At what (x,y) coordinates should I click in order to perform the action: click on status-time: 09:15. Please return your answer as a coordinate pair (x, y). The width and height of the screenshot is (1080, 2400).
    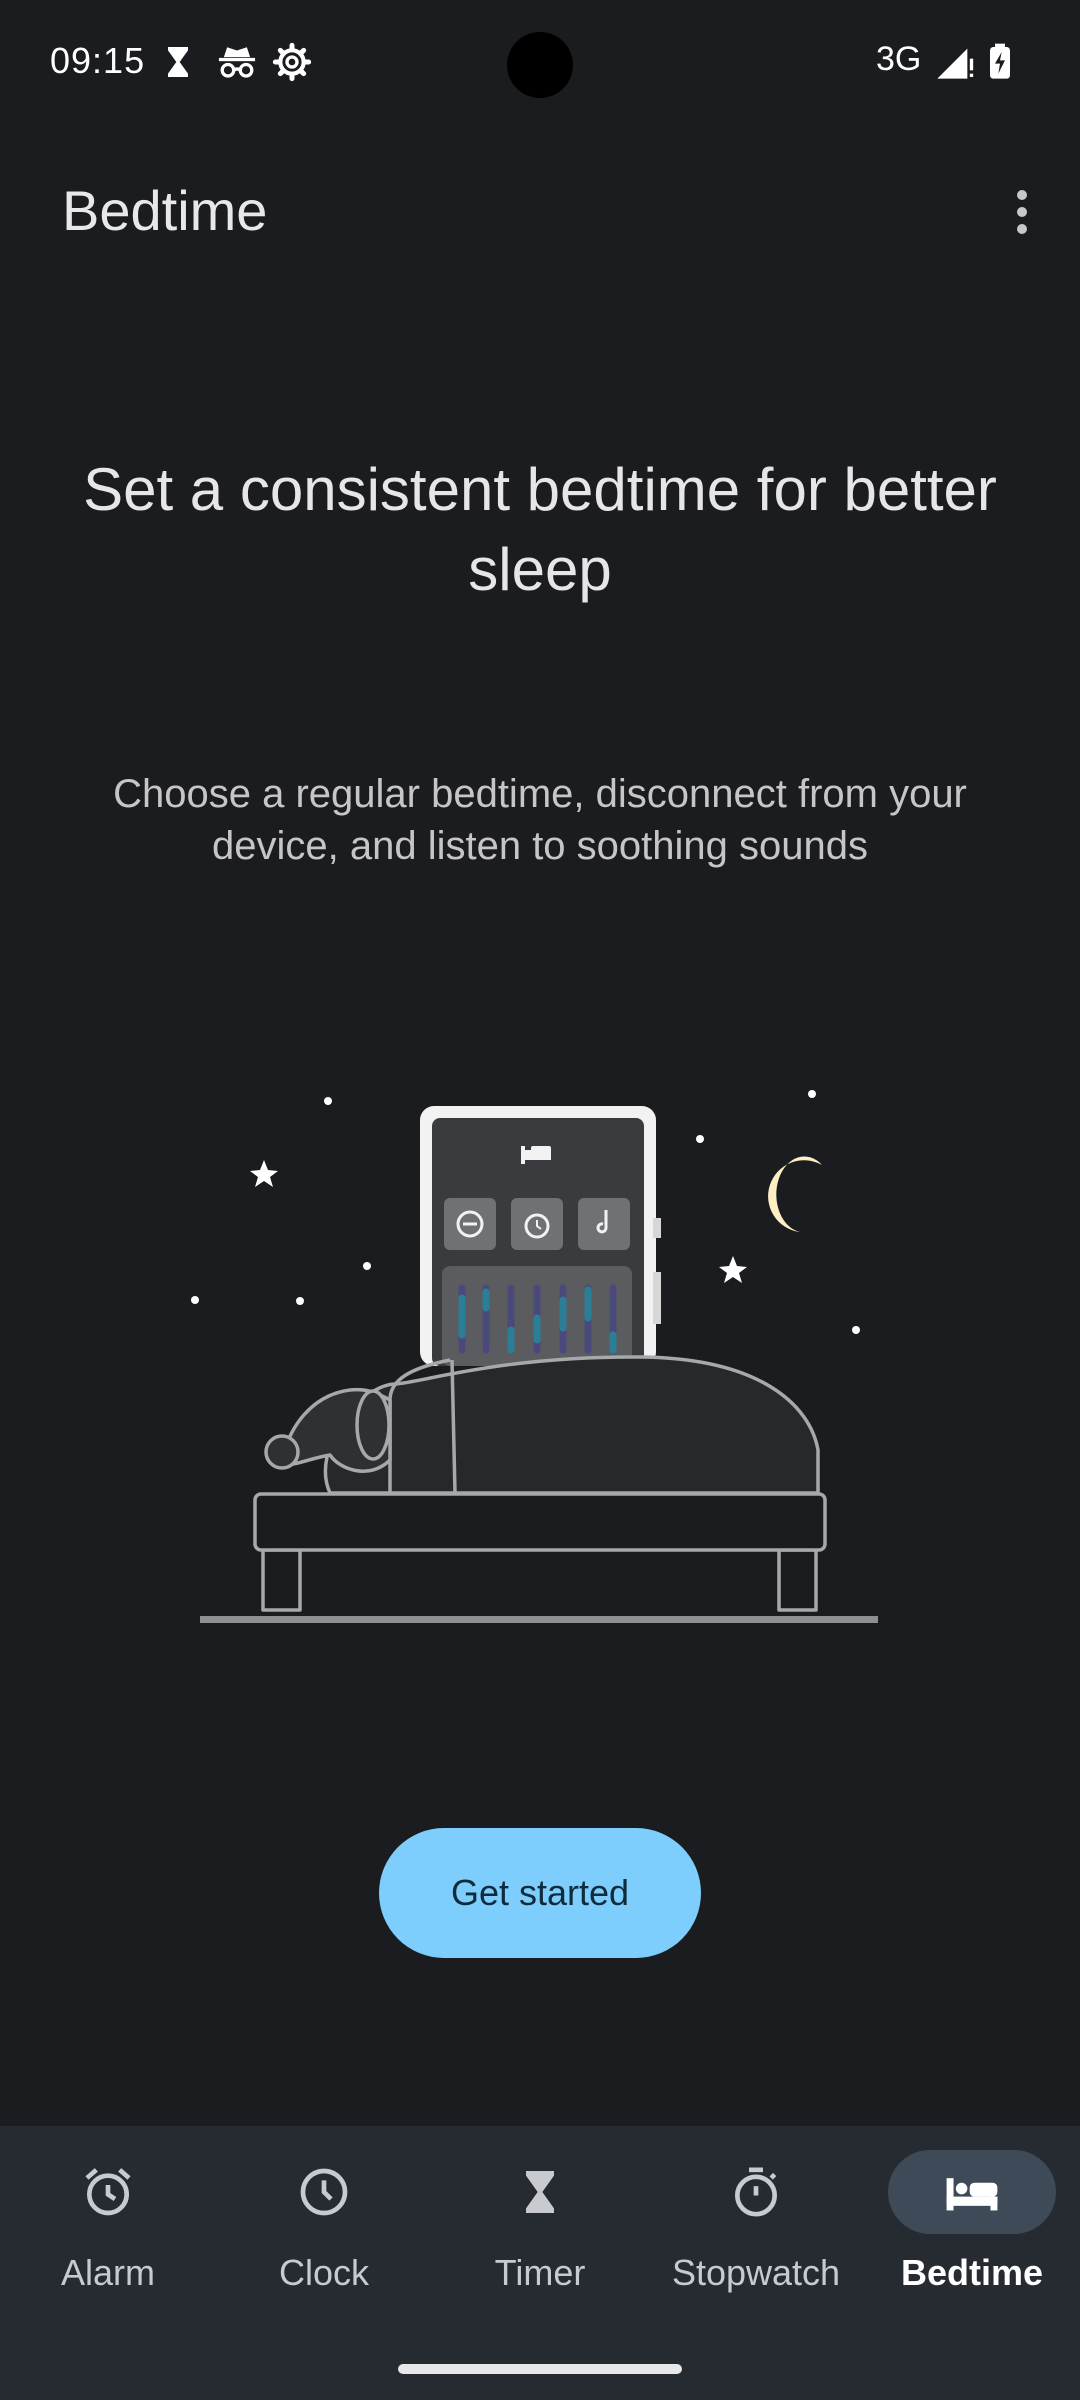
    Looking at the image, I should click on (98, 60).